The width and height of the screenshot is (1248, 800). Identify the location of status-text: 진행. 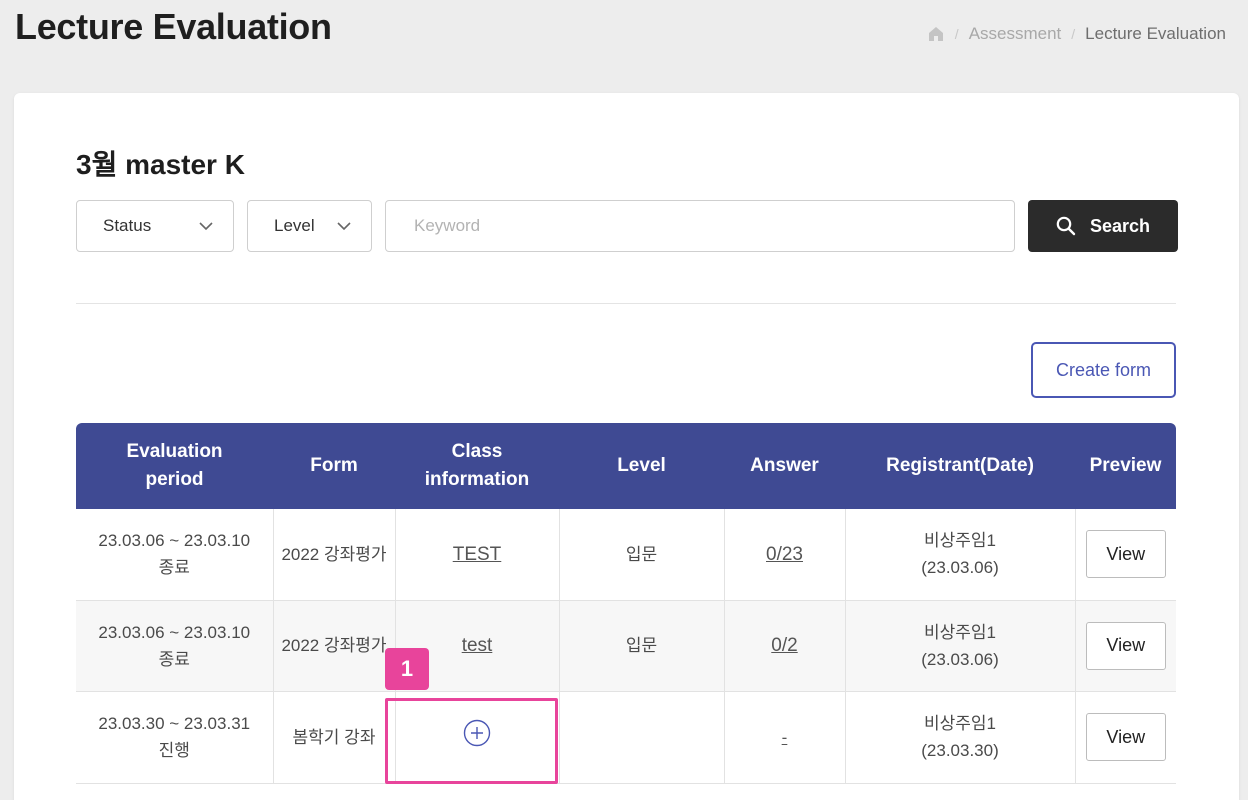
(174, 750).